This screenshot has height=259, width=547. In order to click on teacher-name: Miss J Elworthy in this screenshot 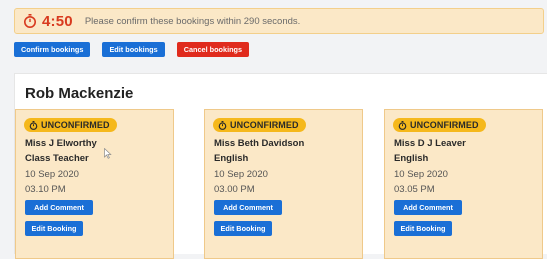, I will do `click(61, 143)`.